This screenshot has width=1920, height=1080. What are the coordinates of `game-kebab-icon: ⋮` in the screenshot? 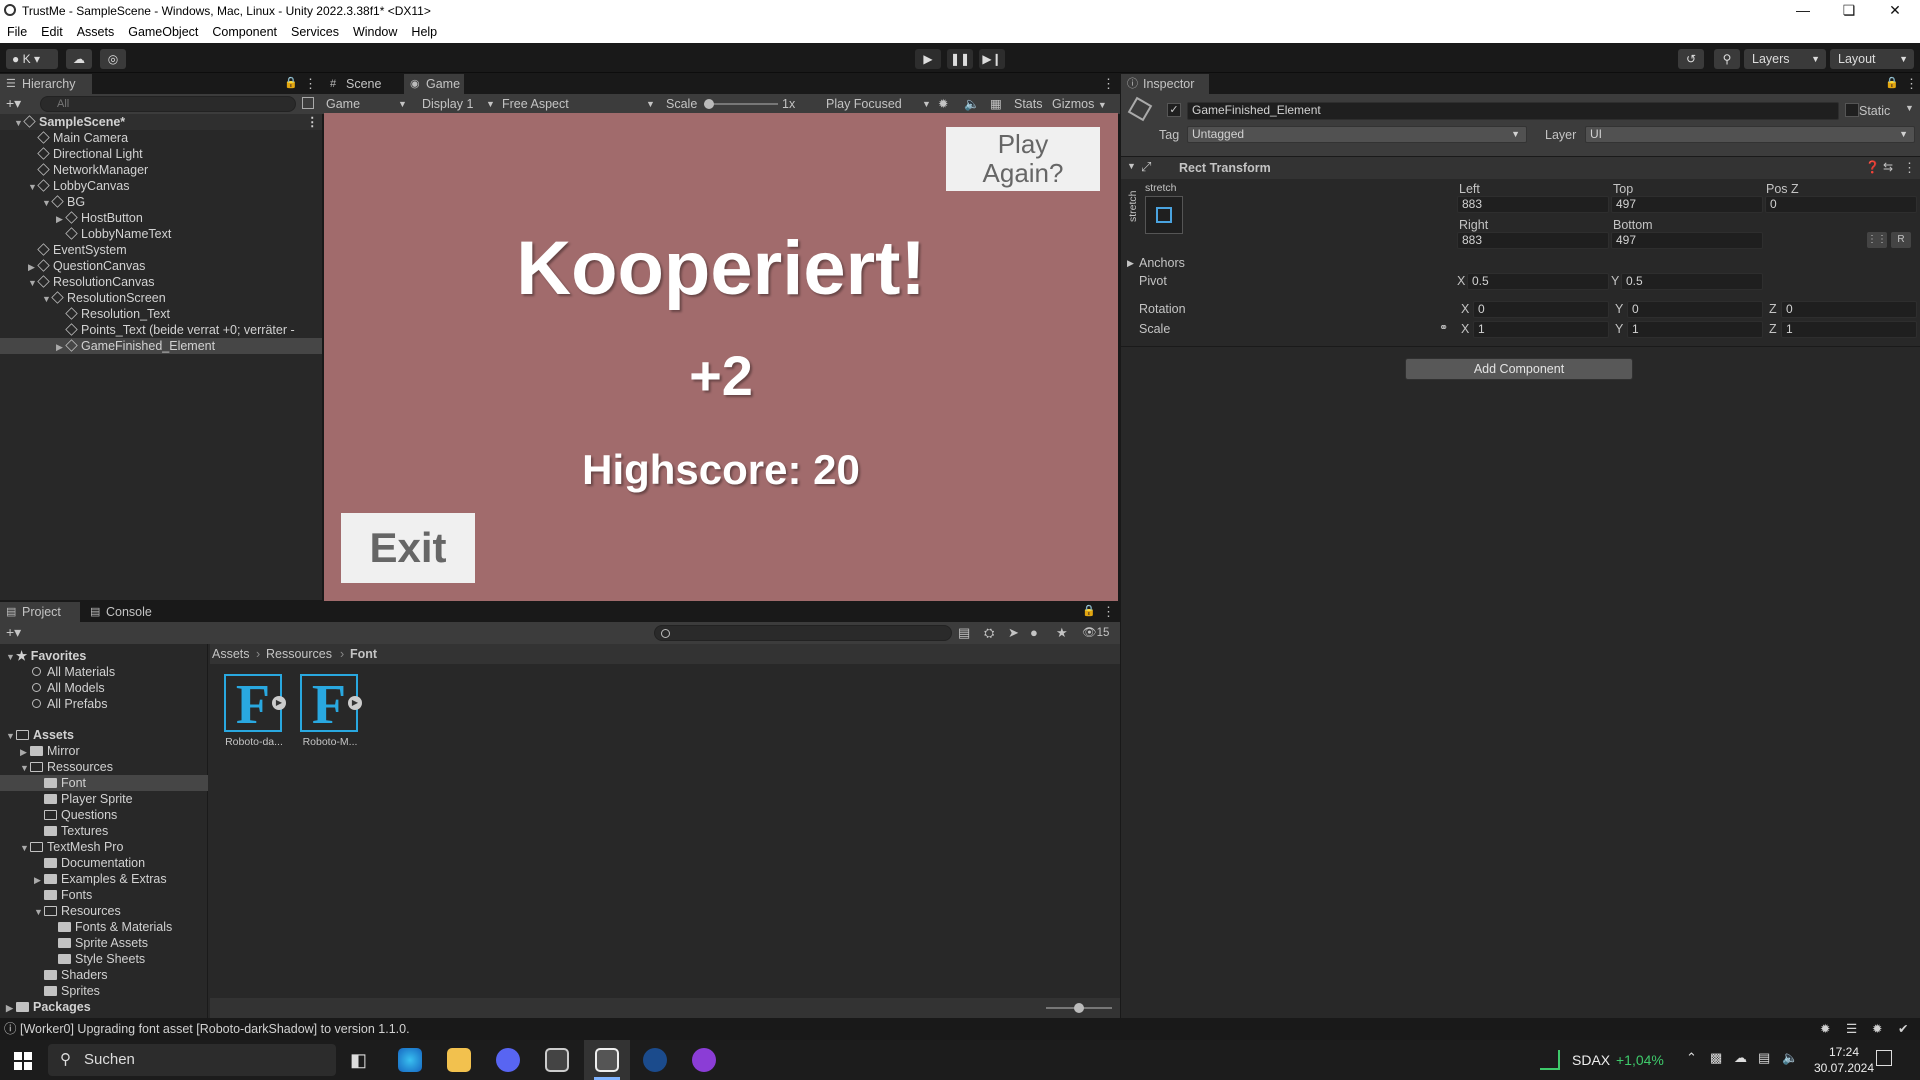 It's located at (1108, 84).